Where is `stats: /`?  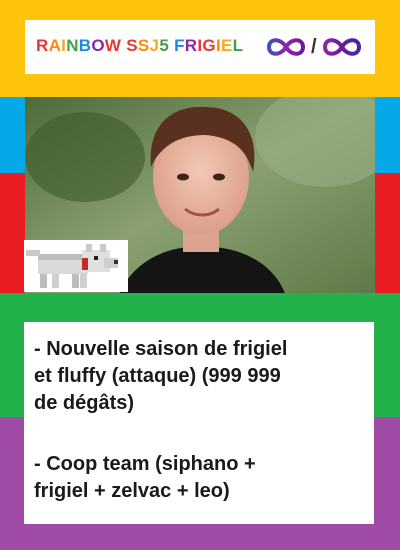 stats: / is located at coordinates (314, 47).